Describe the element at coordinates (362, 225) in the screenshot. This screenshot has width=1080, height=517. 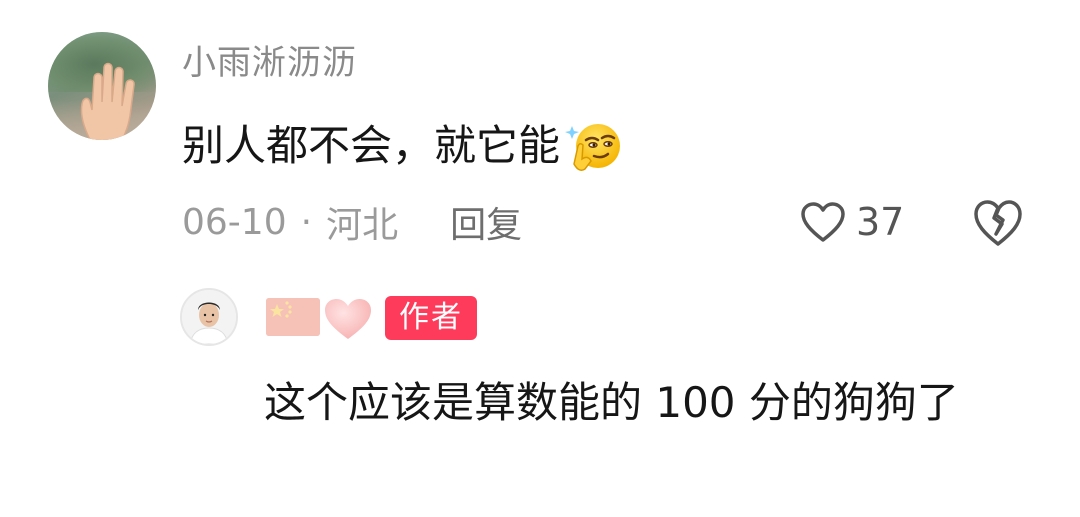
I see `comment-location: 河北` at that location.